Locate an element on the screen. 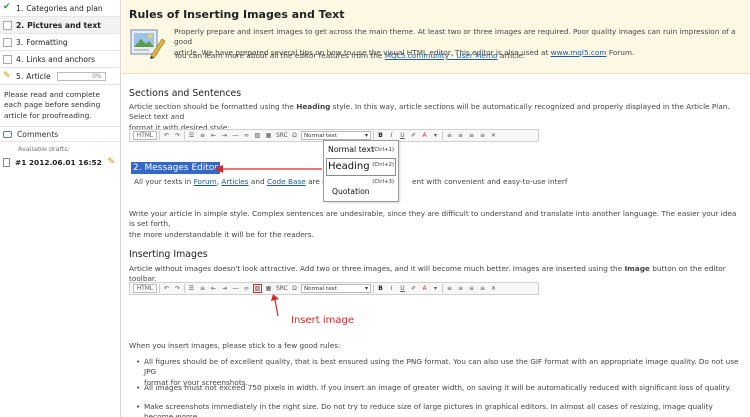 Image resolution: width=750 pixels, height=417 pixels. comments-link: Comments is located at coordinates (60, 135).